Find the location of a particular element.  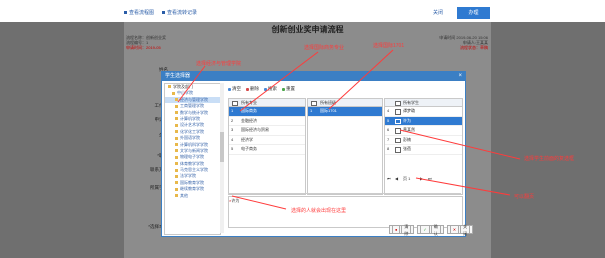

arrow-major is located at coordinates (279, 81).